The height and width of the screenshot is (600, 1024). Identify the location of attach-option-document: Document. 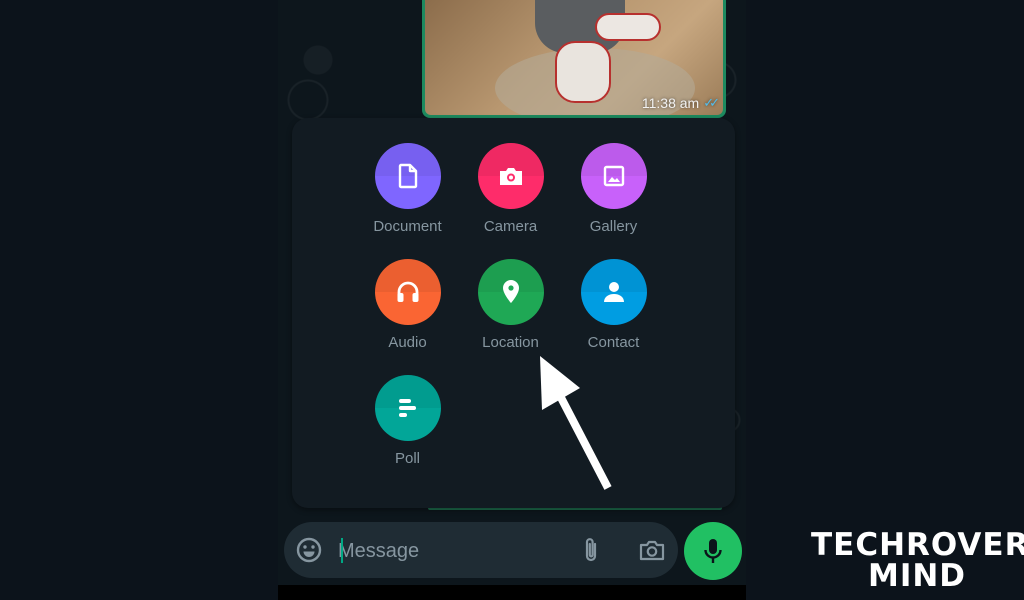
(407, 189).